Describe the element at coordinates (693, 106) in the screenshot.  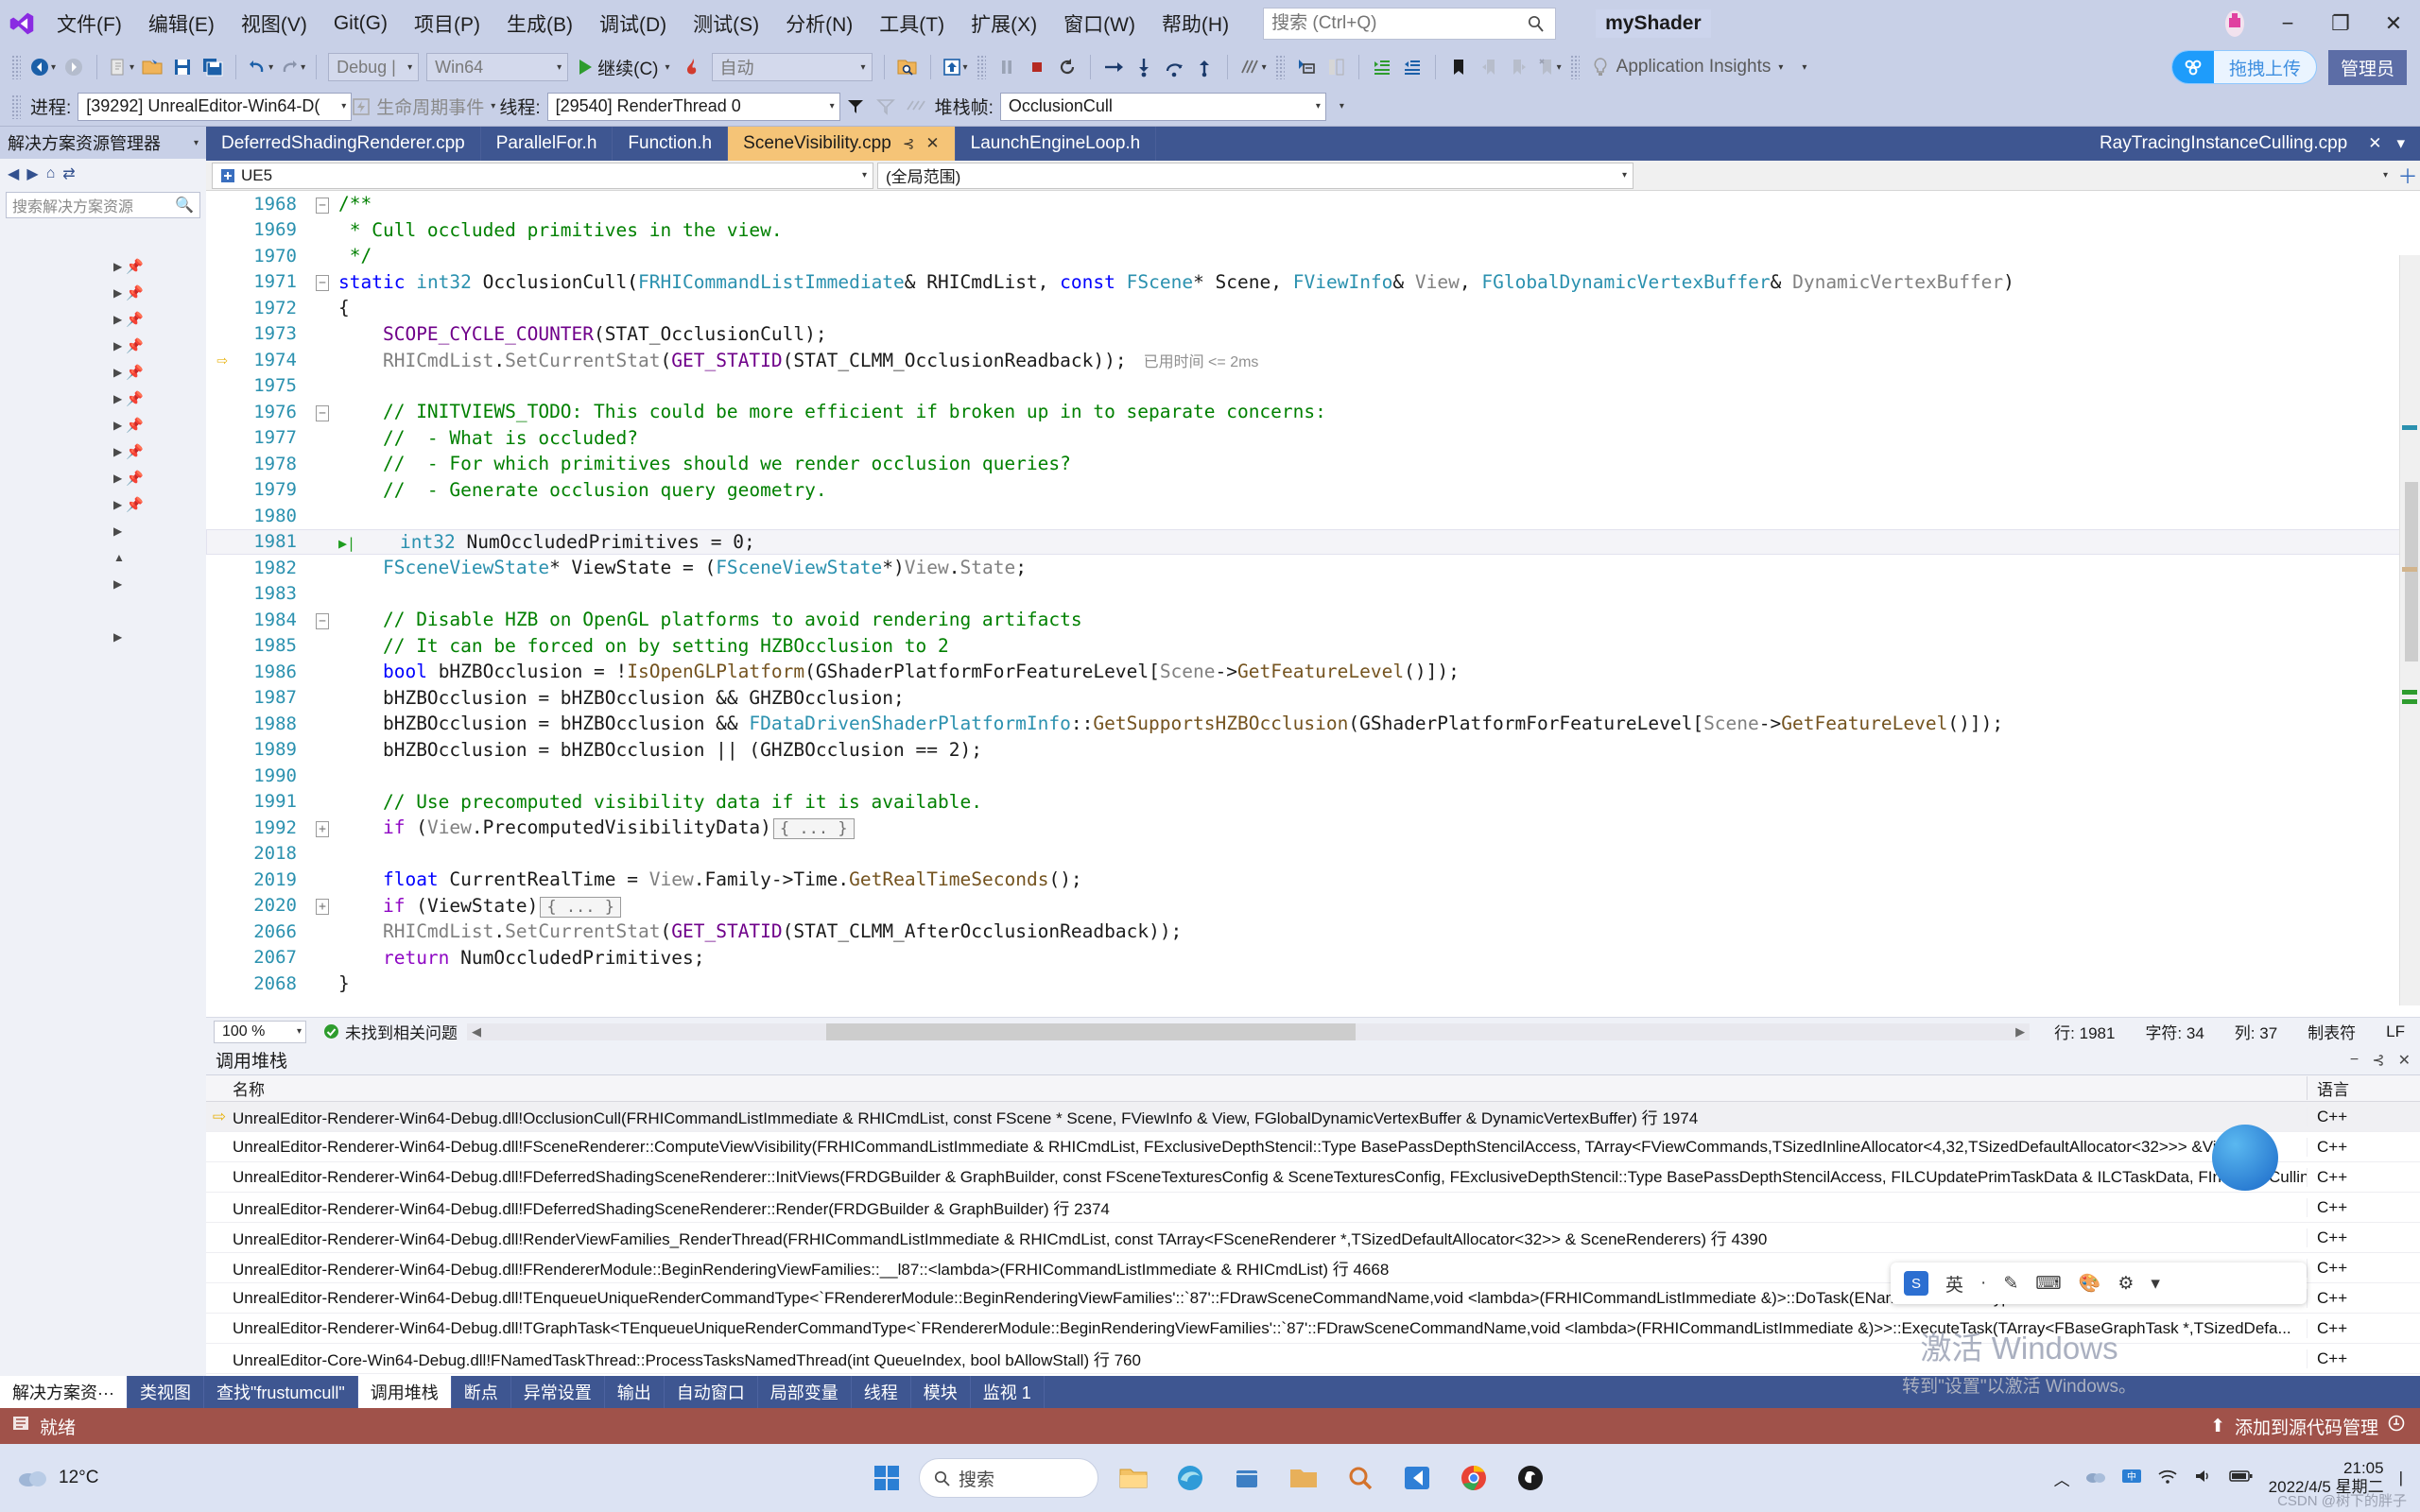
I see `thread-combo: [29540] RenderThread 0 ▾` at that location.